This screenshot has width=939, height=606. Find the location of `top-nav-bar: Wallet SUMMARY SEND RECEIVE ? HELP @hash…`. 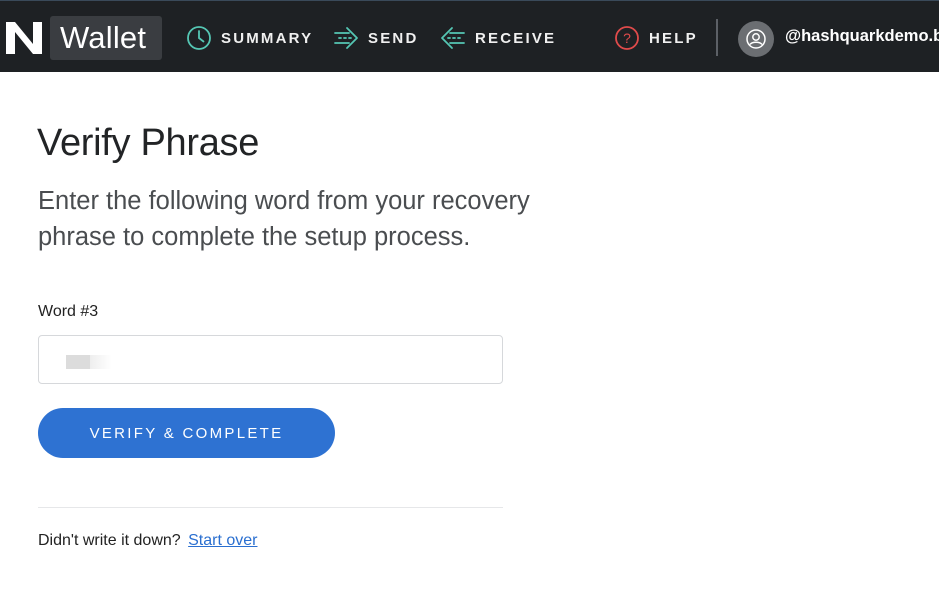

top-nav-bar: Wallet SUMMARY SEND RECEIVE ? HELP @hash… is located at coordinates (469, 36).